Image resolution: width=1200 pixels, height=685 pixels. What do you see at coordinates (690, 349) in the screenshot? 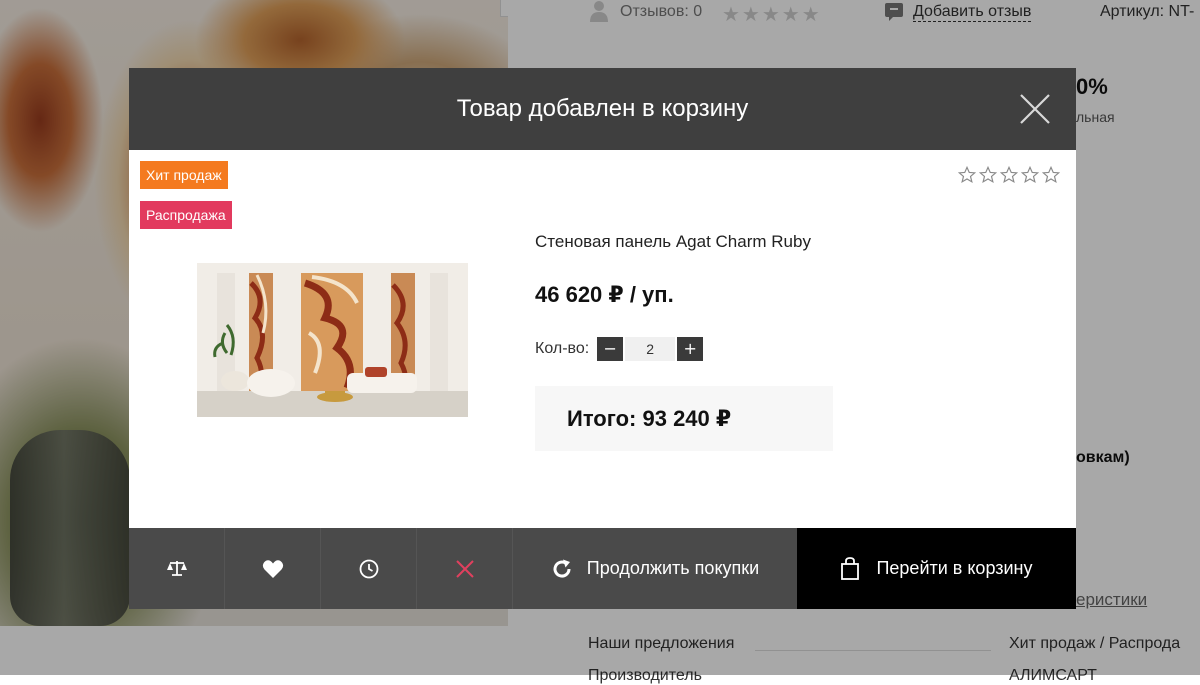
I see `quantity-increase-button: +` at bounding box center [690, 349].